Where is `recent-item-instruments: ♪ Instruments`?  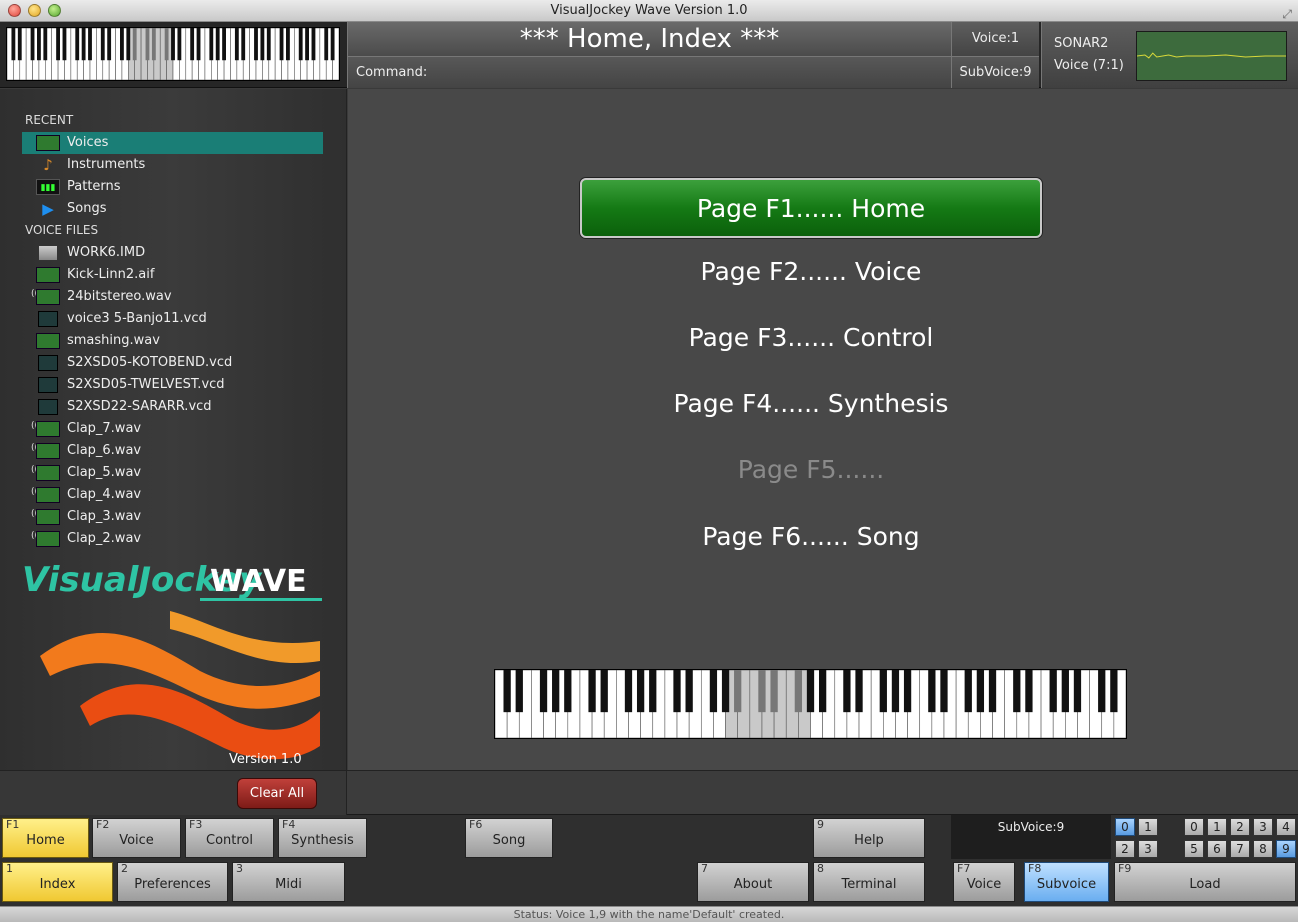
recent-item-instruments: ♪ Instruments is located at coordinates (172, 165).